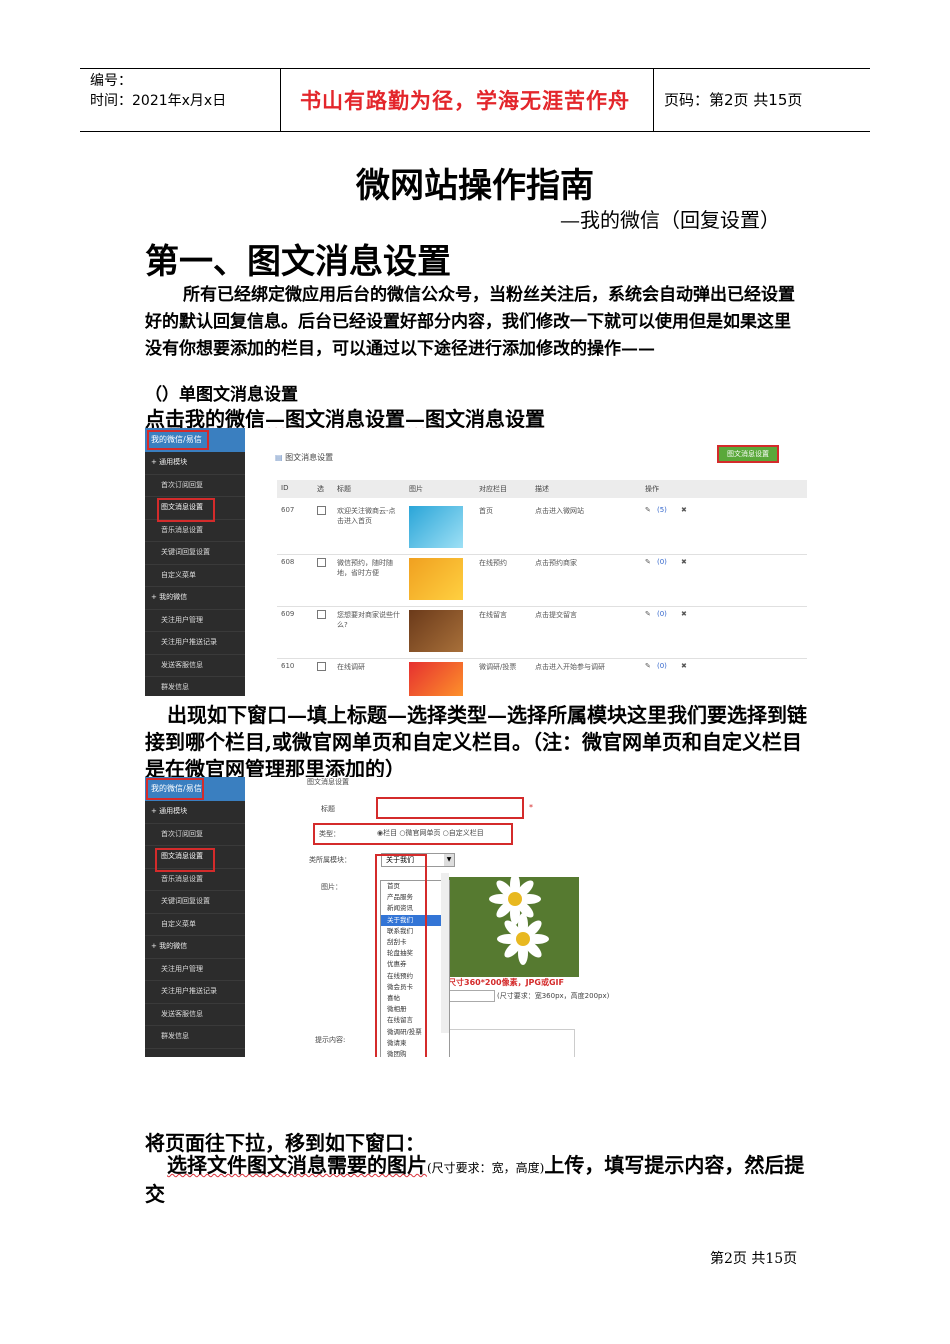  What do you see at coordinates (486, 1168) in the screenshot?
I see `paragraph-4-size-note: (尺寸要求：宽，高度)` at bounding box center [486, 1168].